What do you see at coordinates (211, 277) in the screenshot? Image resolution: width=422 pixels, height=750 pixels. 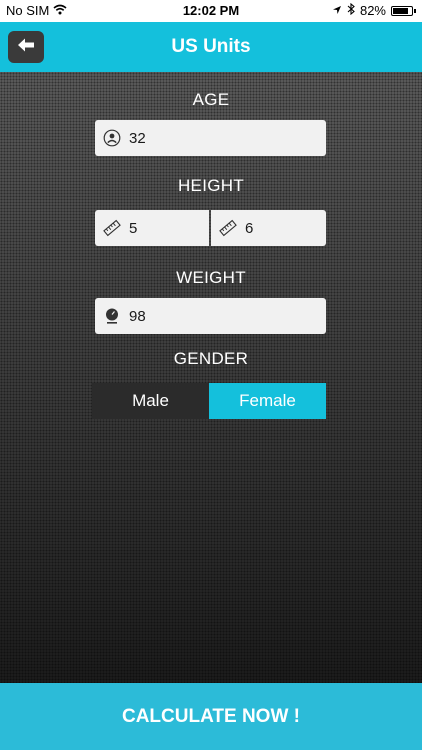 I see `weight-label: WEIGHT` at bounding box center [211, 277].